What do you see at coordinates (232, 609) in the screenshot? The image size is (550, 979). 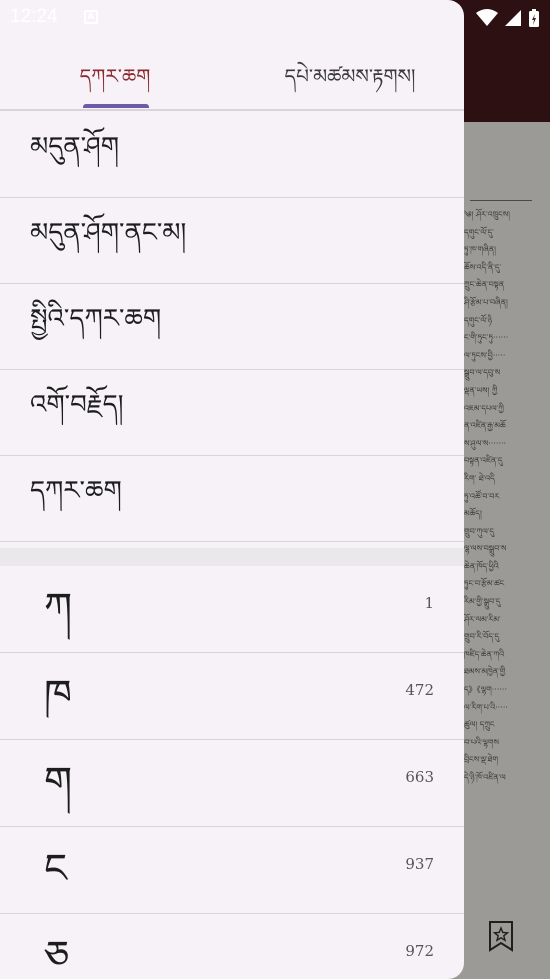 I see `index-item: ཀ 1` at bounding box center [232, 609].